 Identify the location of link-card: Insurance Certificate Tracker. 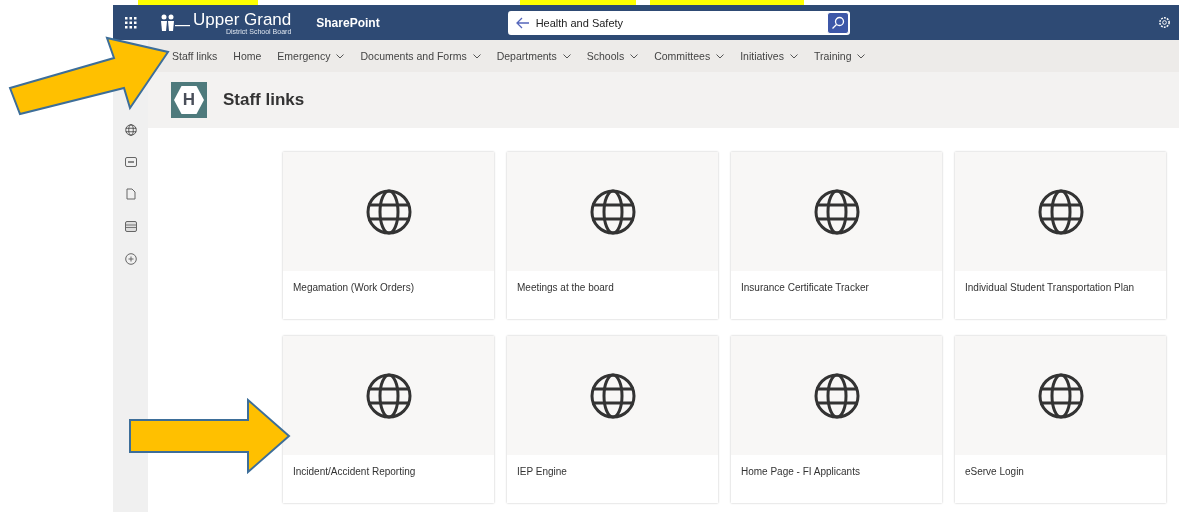
(836, 235).